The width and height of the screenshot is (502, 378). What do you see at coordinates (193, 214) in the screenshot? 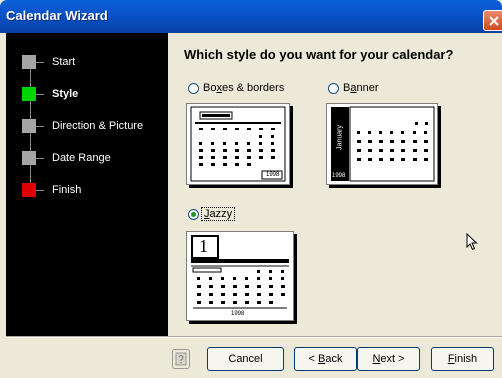
I see `radio-jazzy` at bounding box center [193, 214].